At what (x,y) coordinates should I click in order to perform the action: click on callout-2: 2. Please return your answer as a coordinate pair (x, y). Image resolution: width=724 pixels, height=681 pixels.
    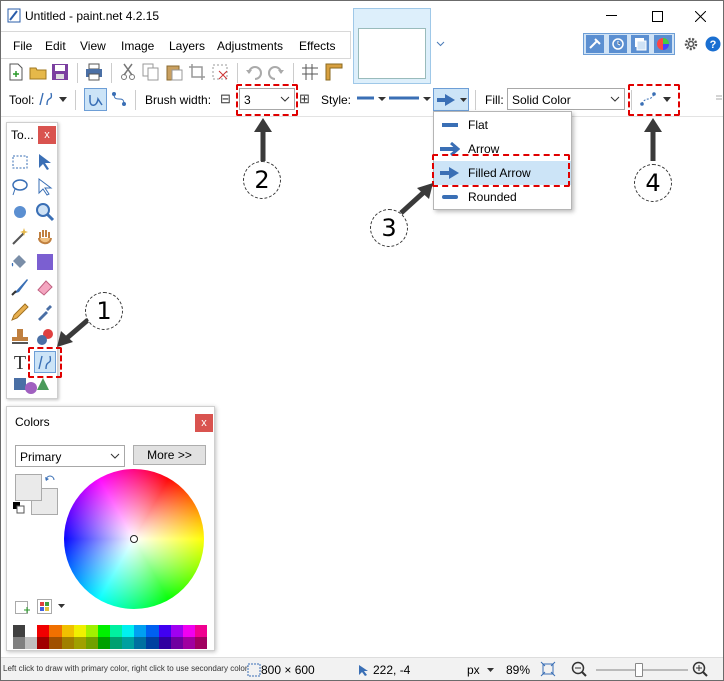
    Looking at the image, I should click on (262, 180).